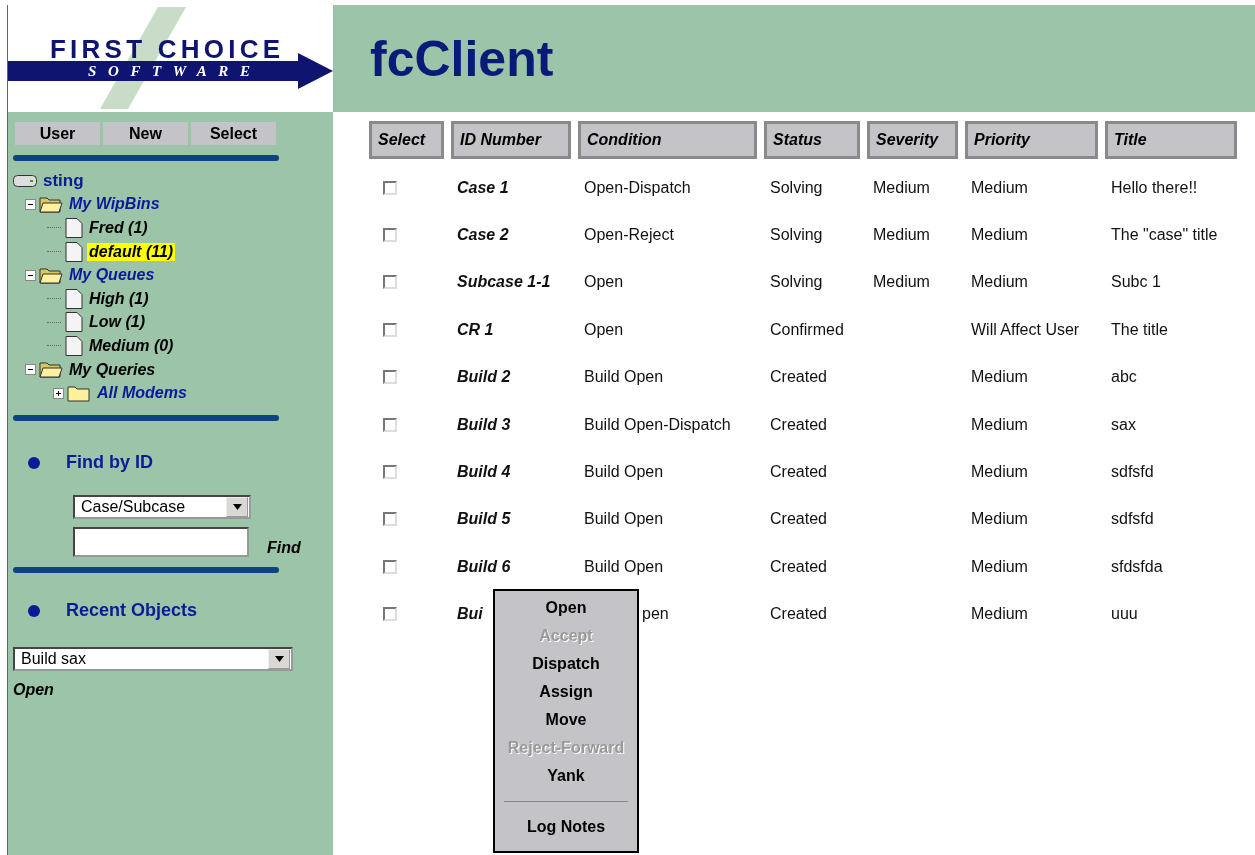 The height and width of the screenshot is (855, 1255). Describe the element at coordinates (162, 506) in the screenshot. I see `type-dropdown: Case/Subcase` at that location.